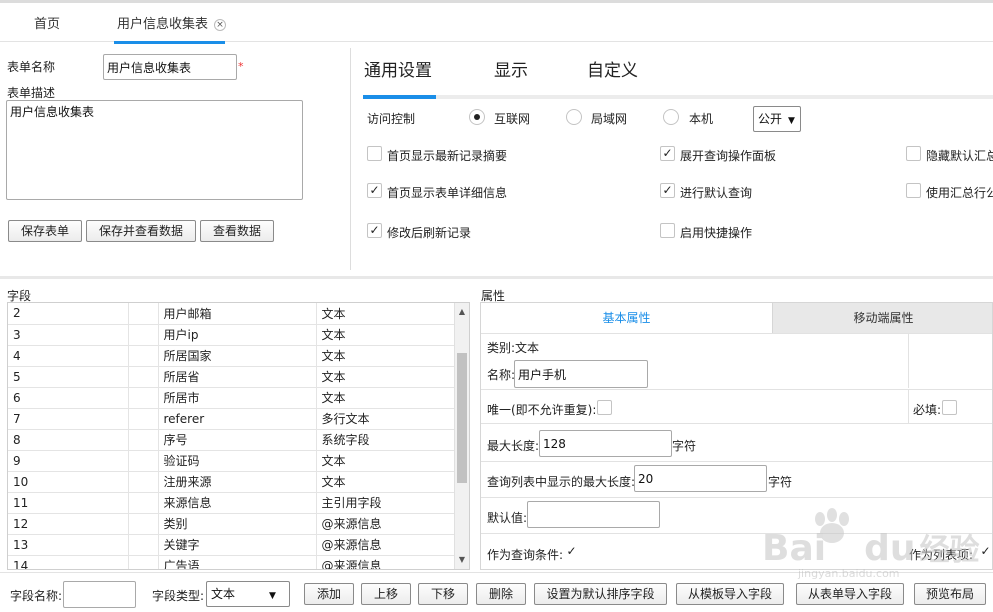 Image resolution: width=993 pixels, height=612 pixels. What do you see at coordinates (780, 482) in the screenshot?
I see `props-list-maxlen-unit: 字符` at bounding box center [780, 482].